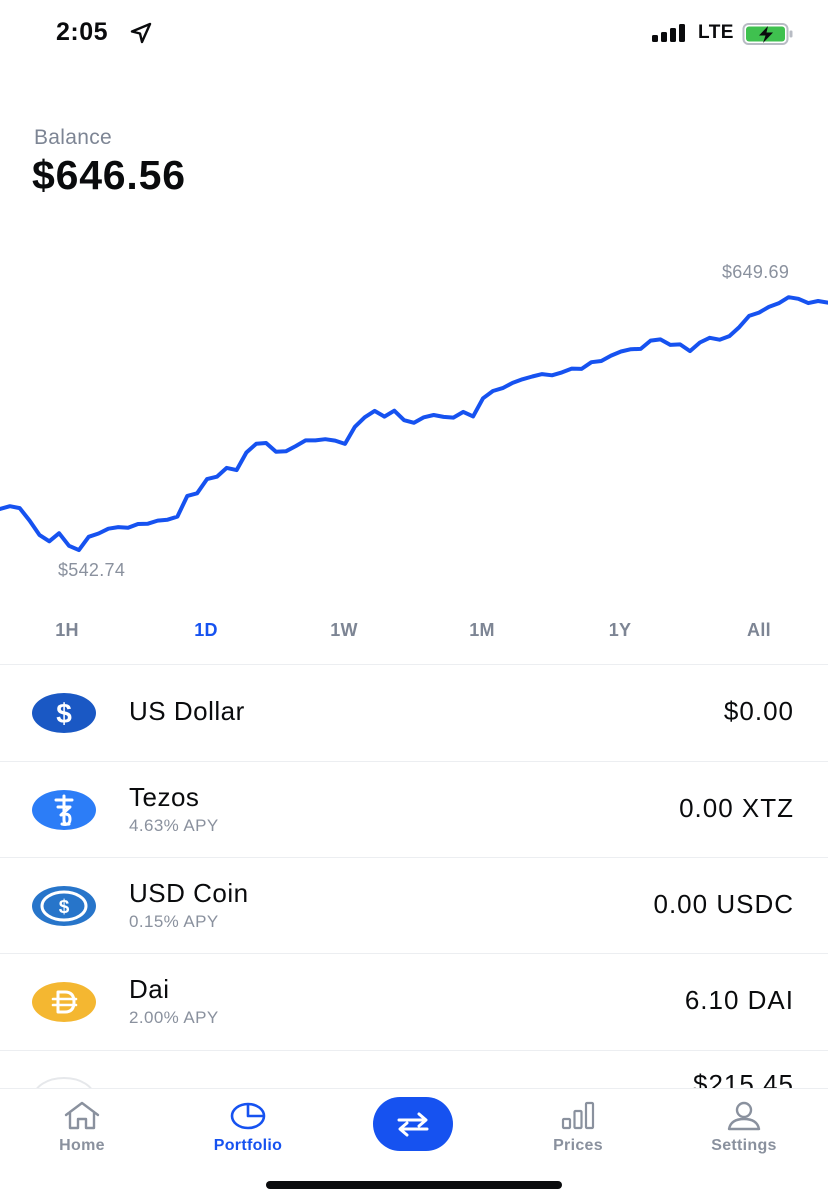 This screenshot has height=1200, width=828. I want to click on person-icon, so click(744, 1116).